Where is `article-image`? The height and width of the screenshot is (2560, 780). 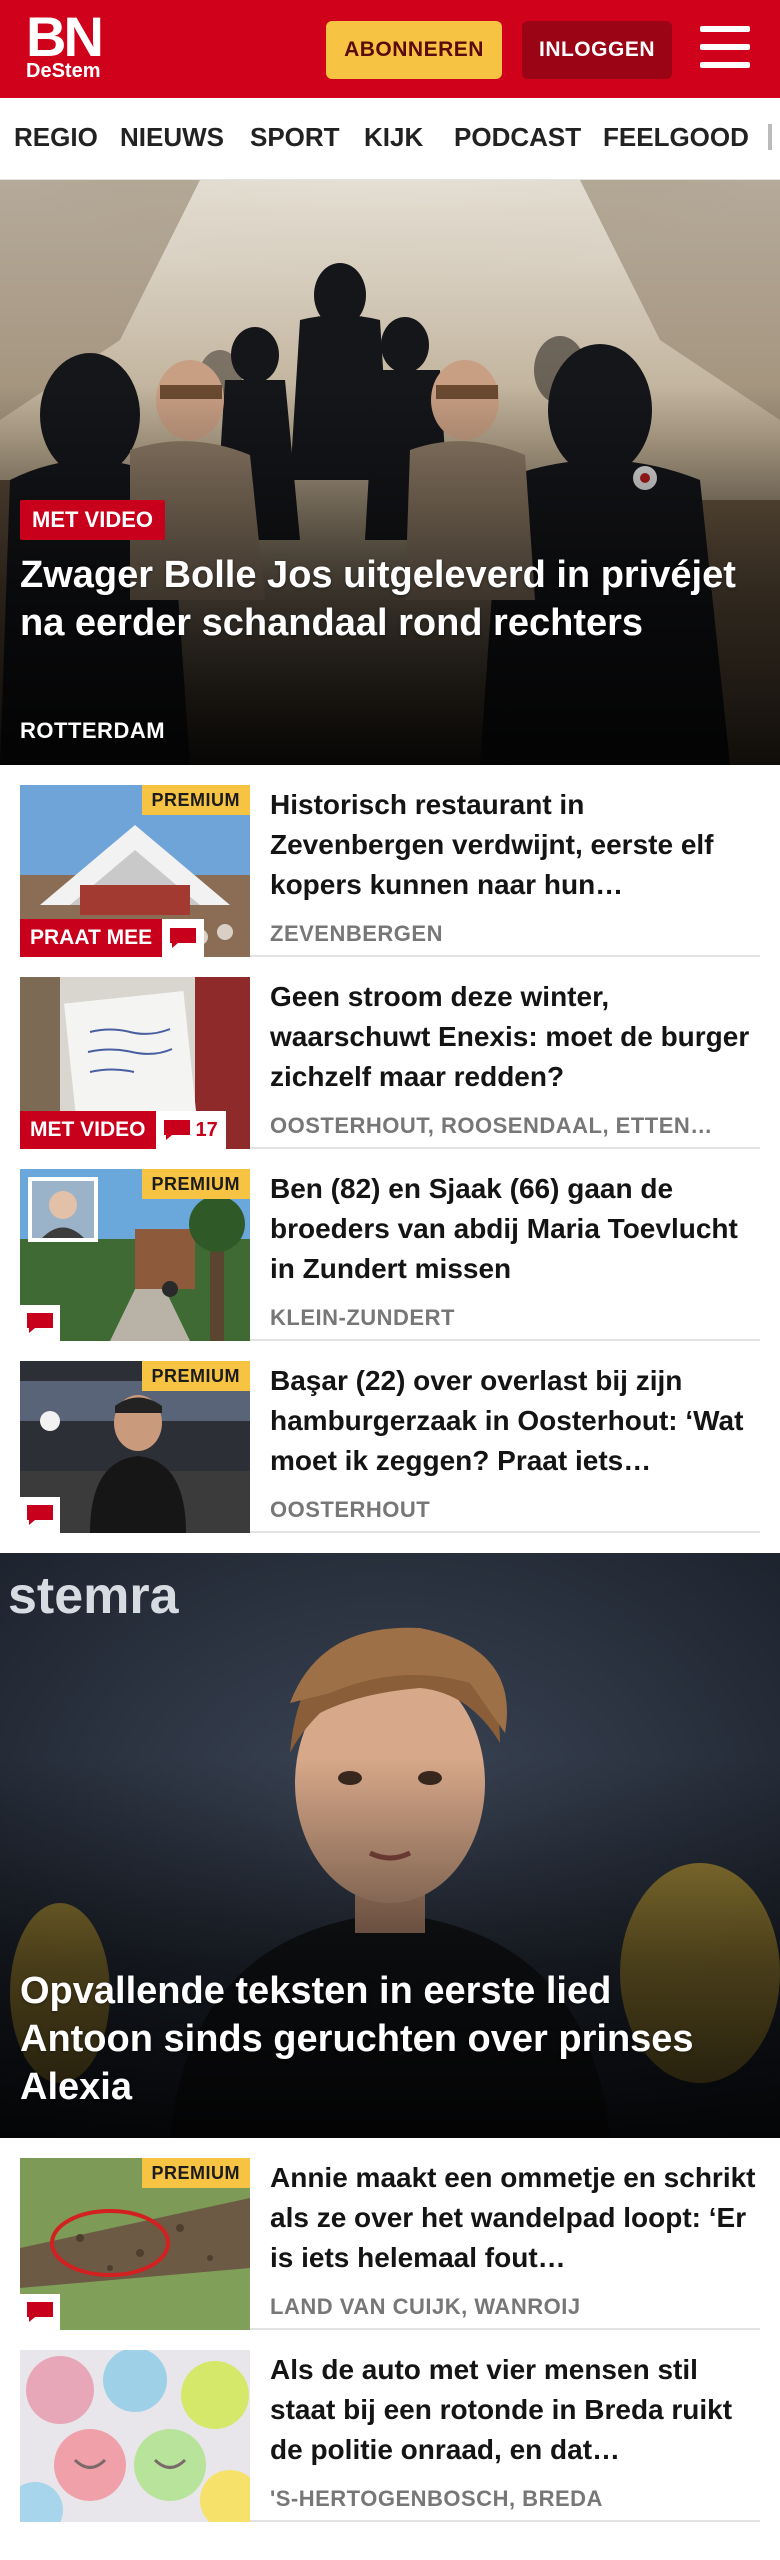 article-image is located at coordinates (135, 2436).